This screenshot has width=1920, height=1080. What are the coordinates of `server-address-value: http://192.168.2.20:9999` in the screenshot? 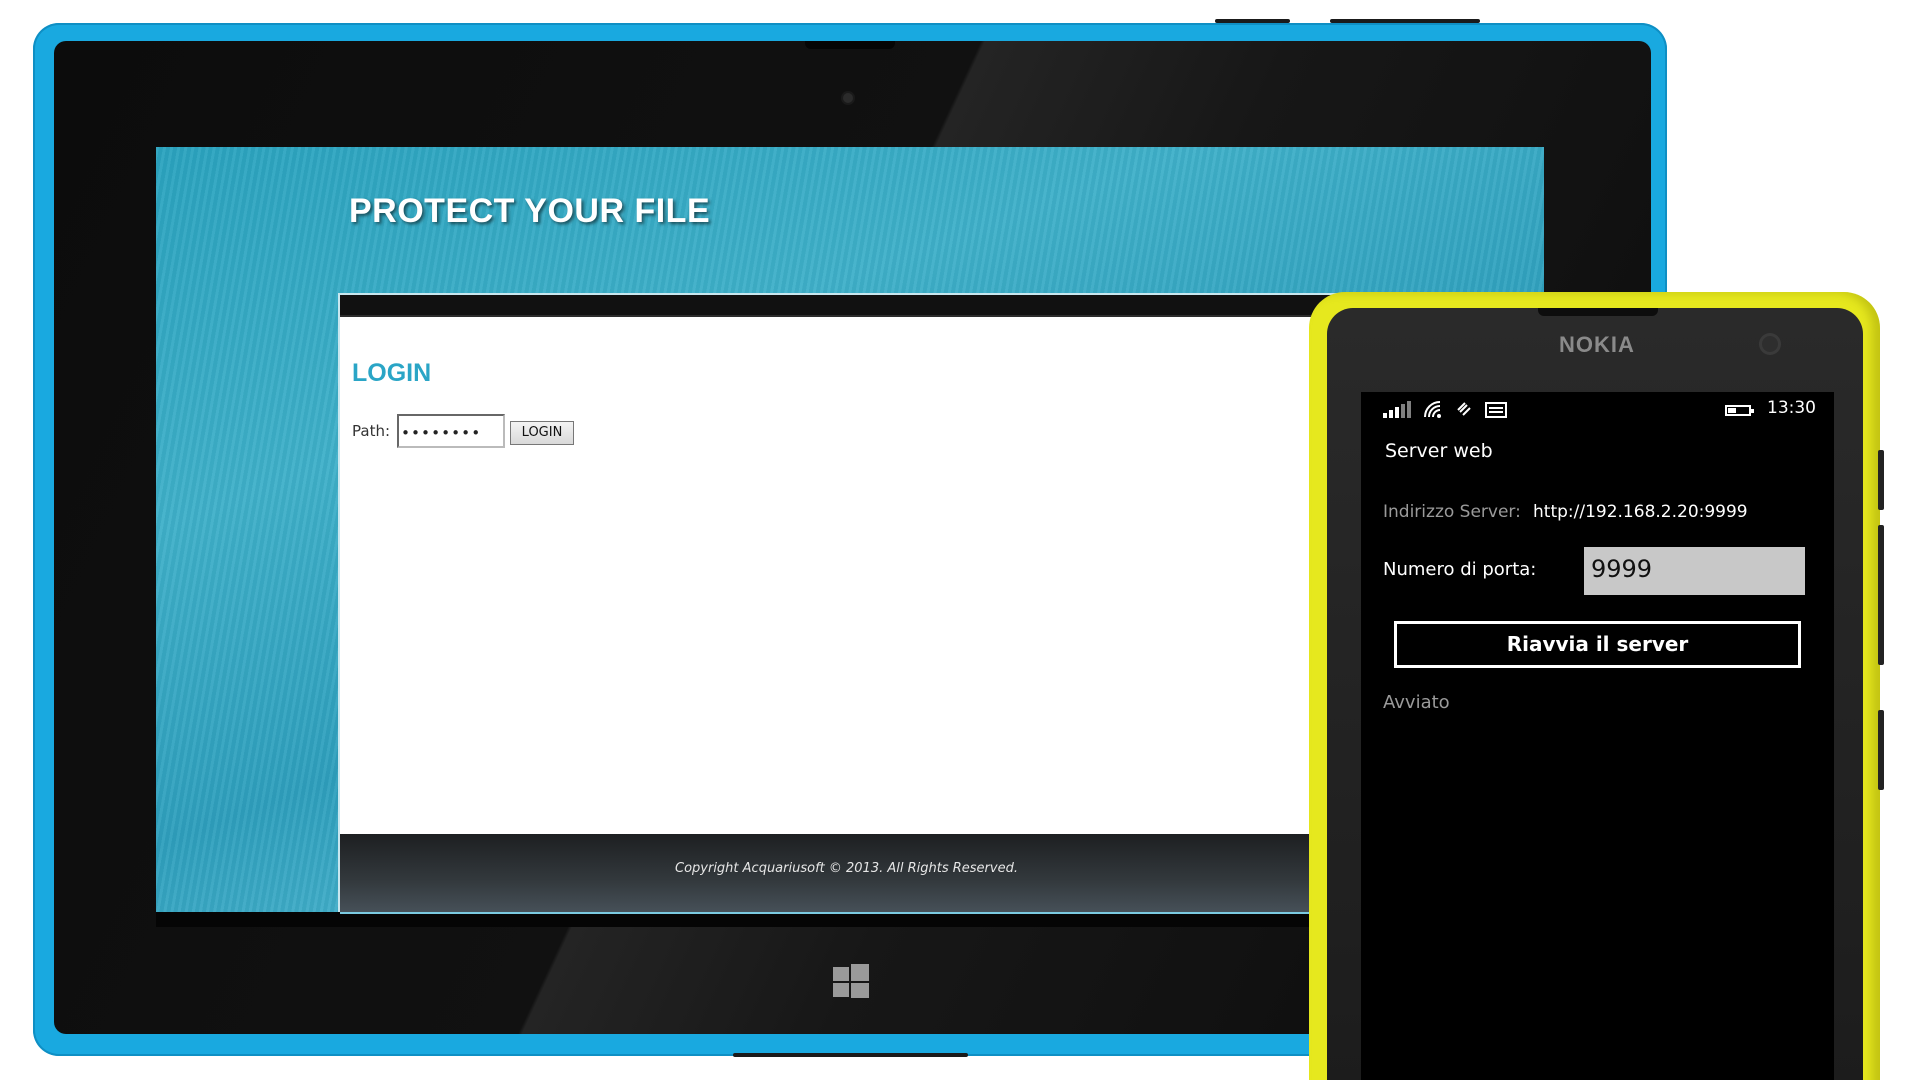 It's located at (1640, 512).